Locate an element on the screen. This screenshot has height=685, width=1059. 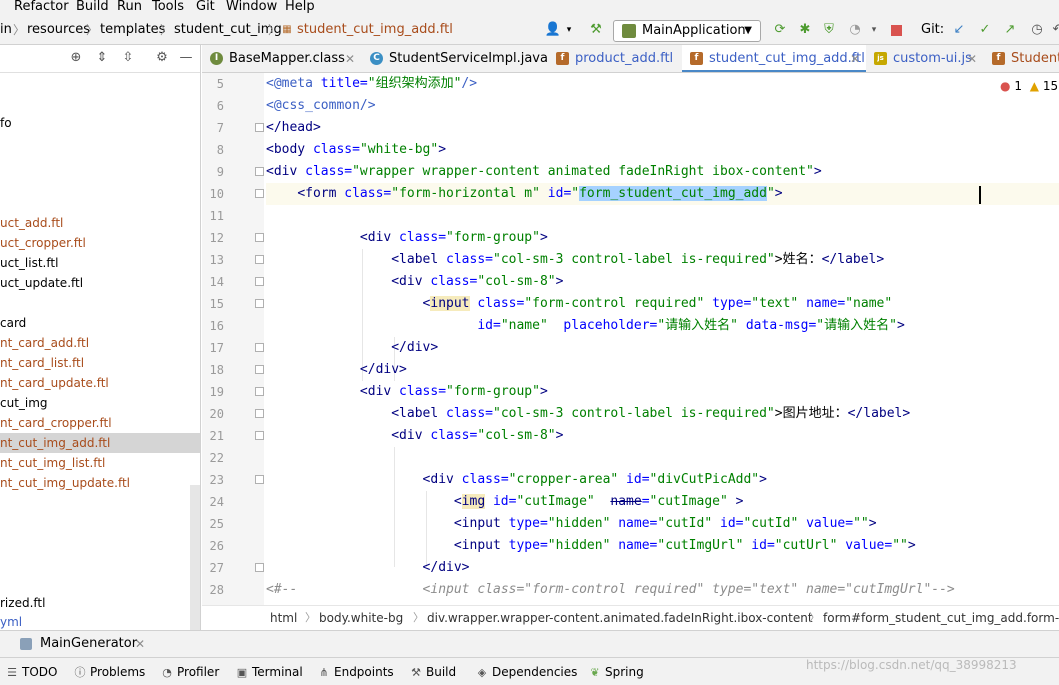
tool-window-todo: ☰ TODO is located at coordinates (31, 672).